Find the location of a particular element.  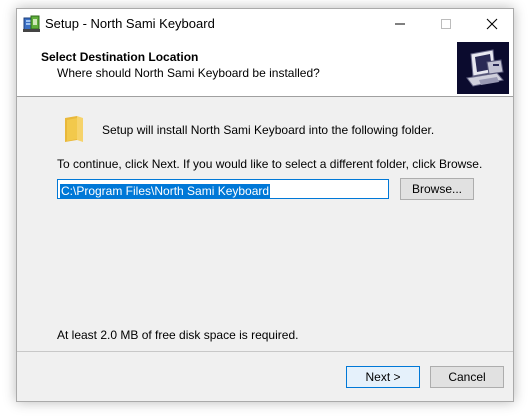

minimize-icon is located at coordinates (400, 24).